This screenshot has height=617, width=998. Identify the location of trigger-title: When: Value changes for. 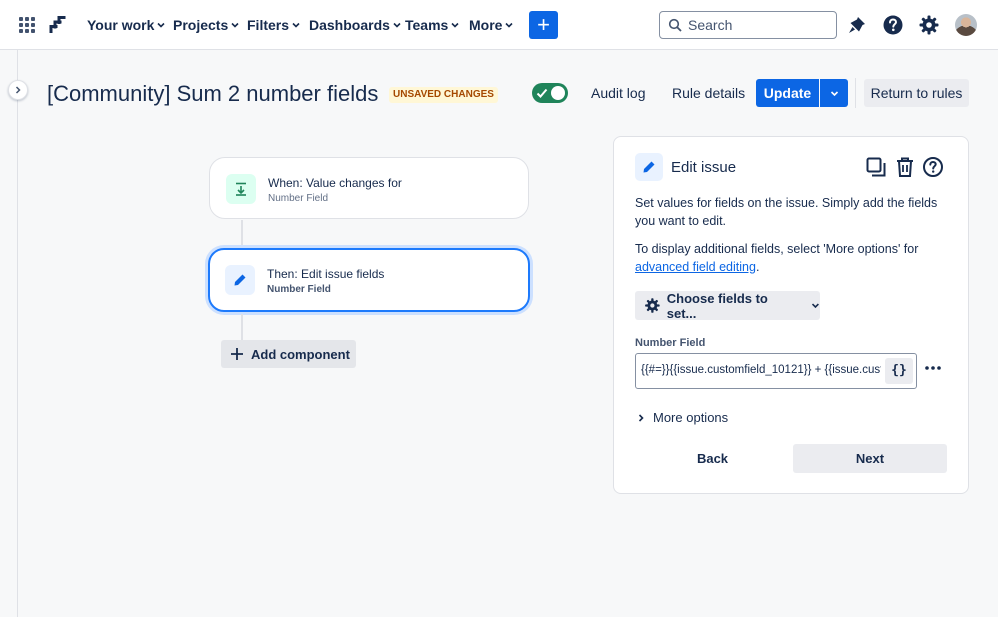
(335, 183).